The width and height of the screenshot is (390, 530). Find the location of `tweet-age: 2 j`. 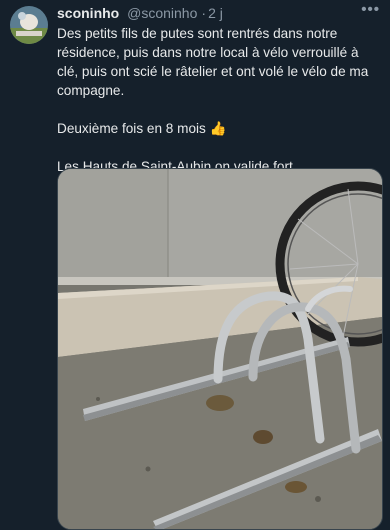

tweet-age: 2 j is located at coordinates (215, 13).